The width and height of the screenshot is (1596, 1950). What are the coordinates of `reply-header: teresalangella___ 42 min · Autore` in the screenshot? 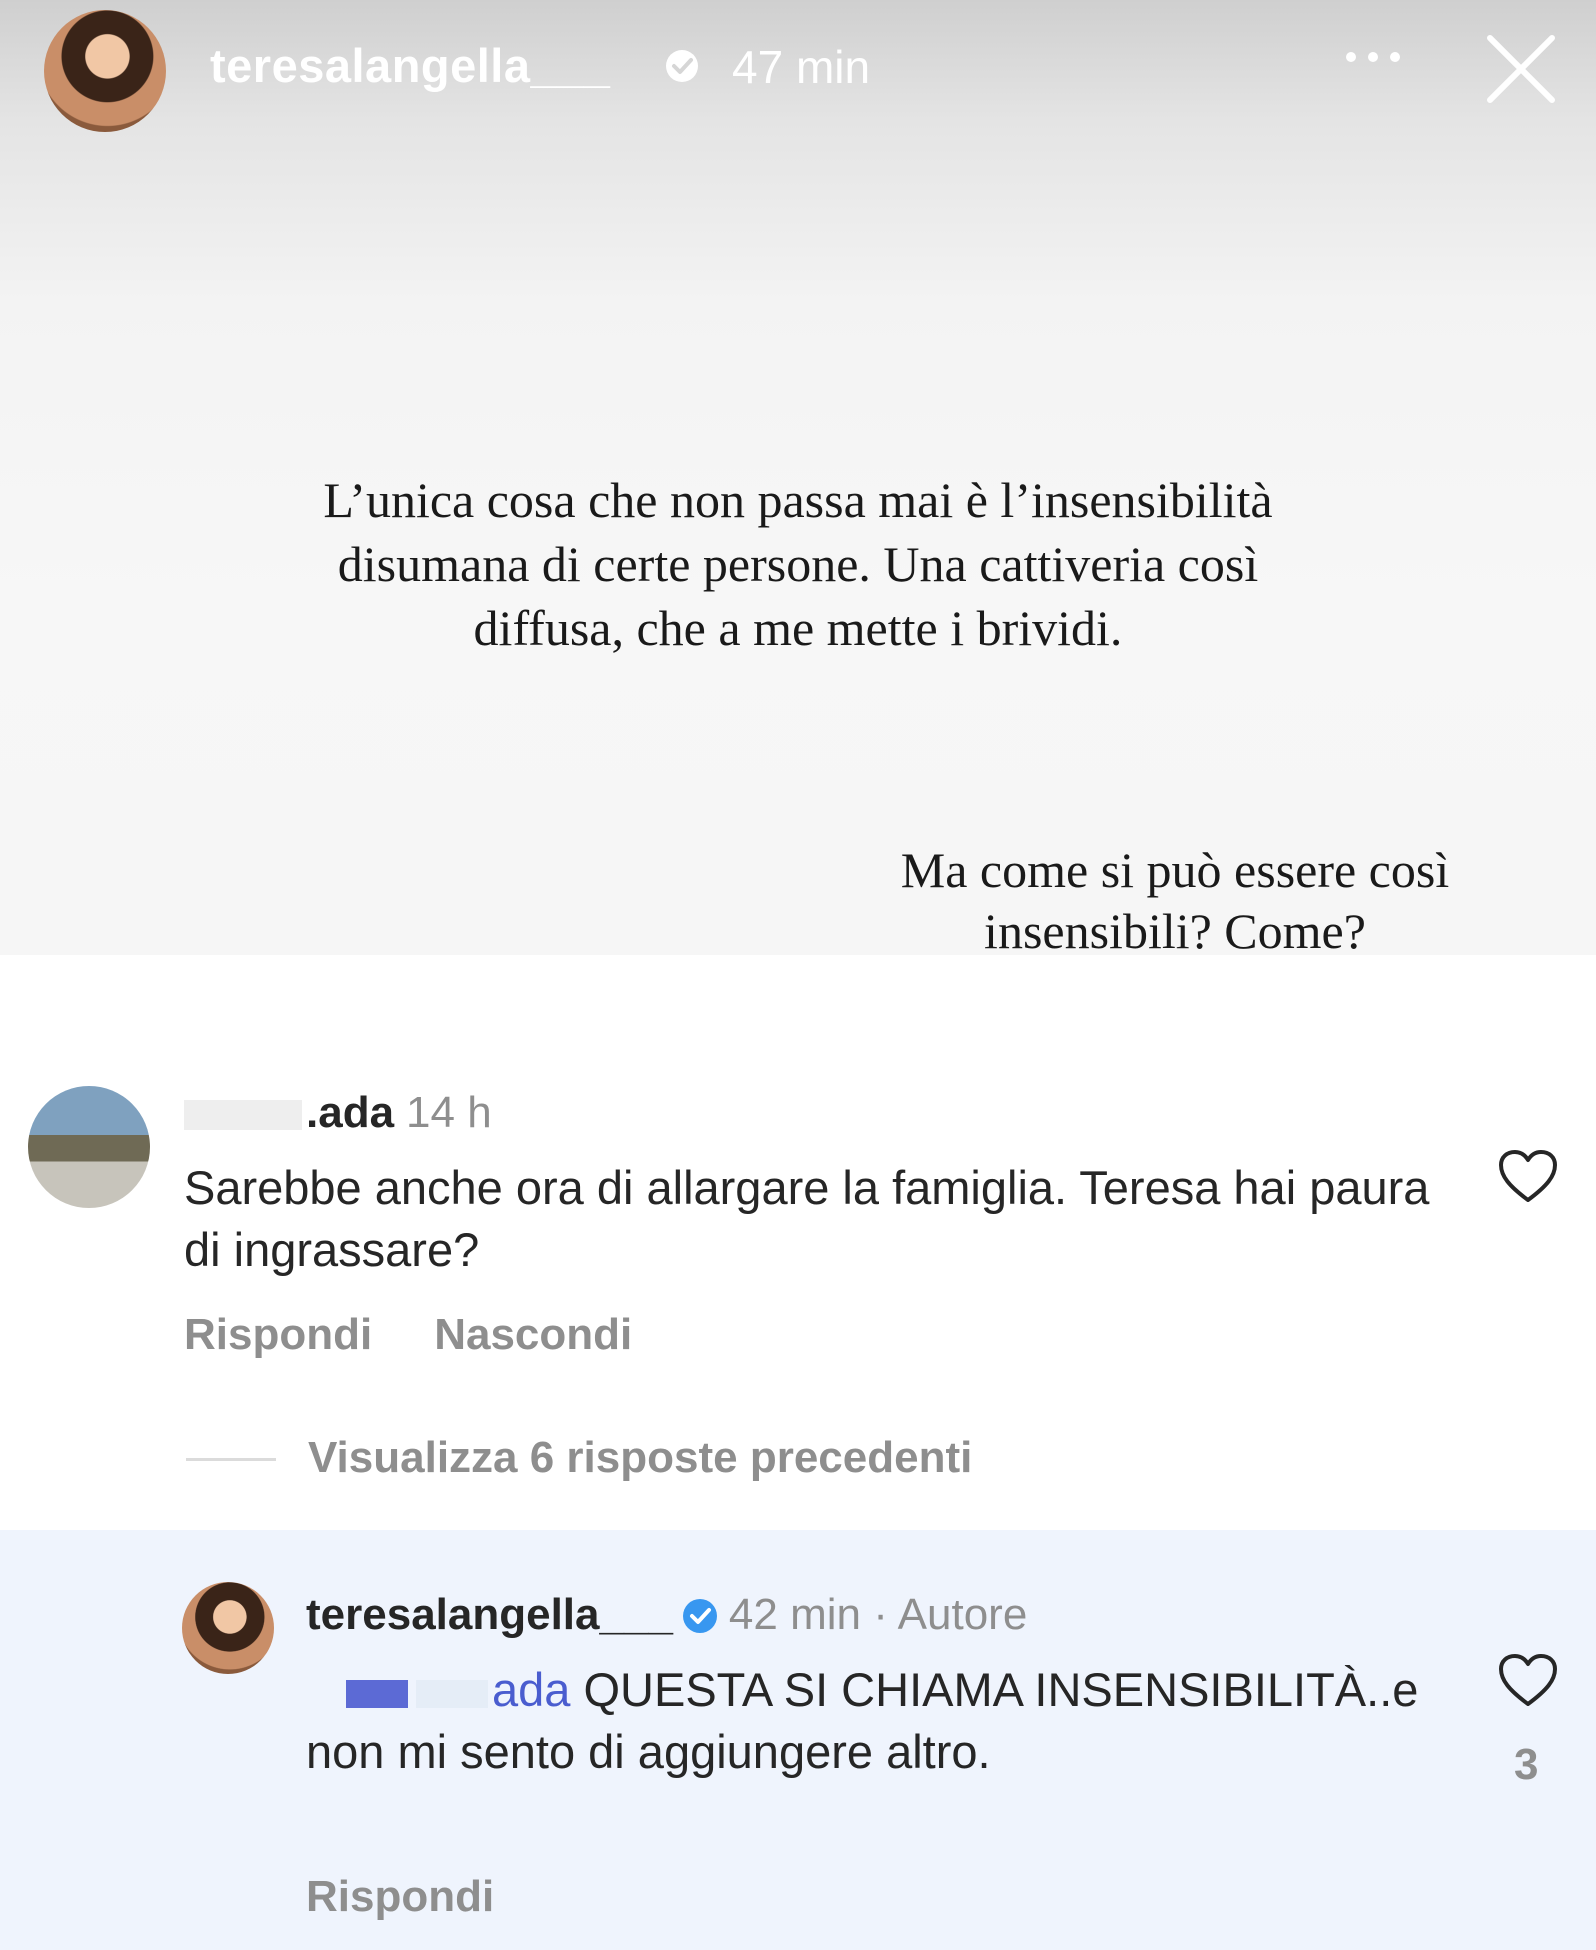 It's located at (666, 1615).